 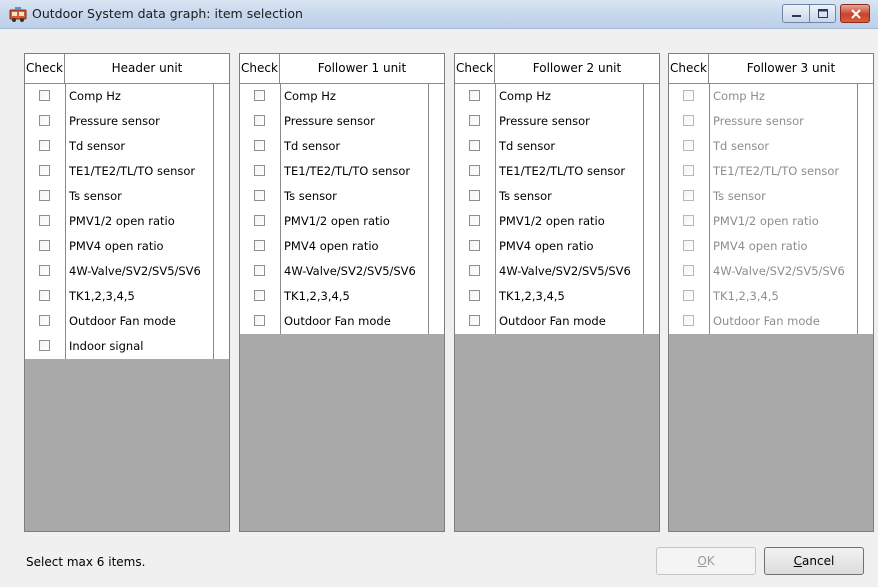 I want to click on app-icon, so click(x=18, y=14).